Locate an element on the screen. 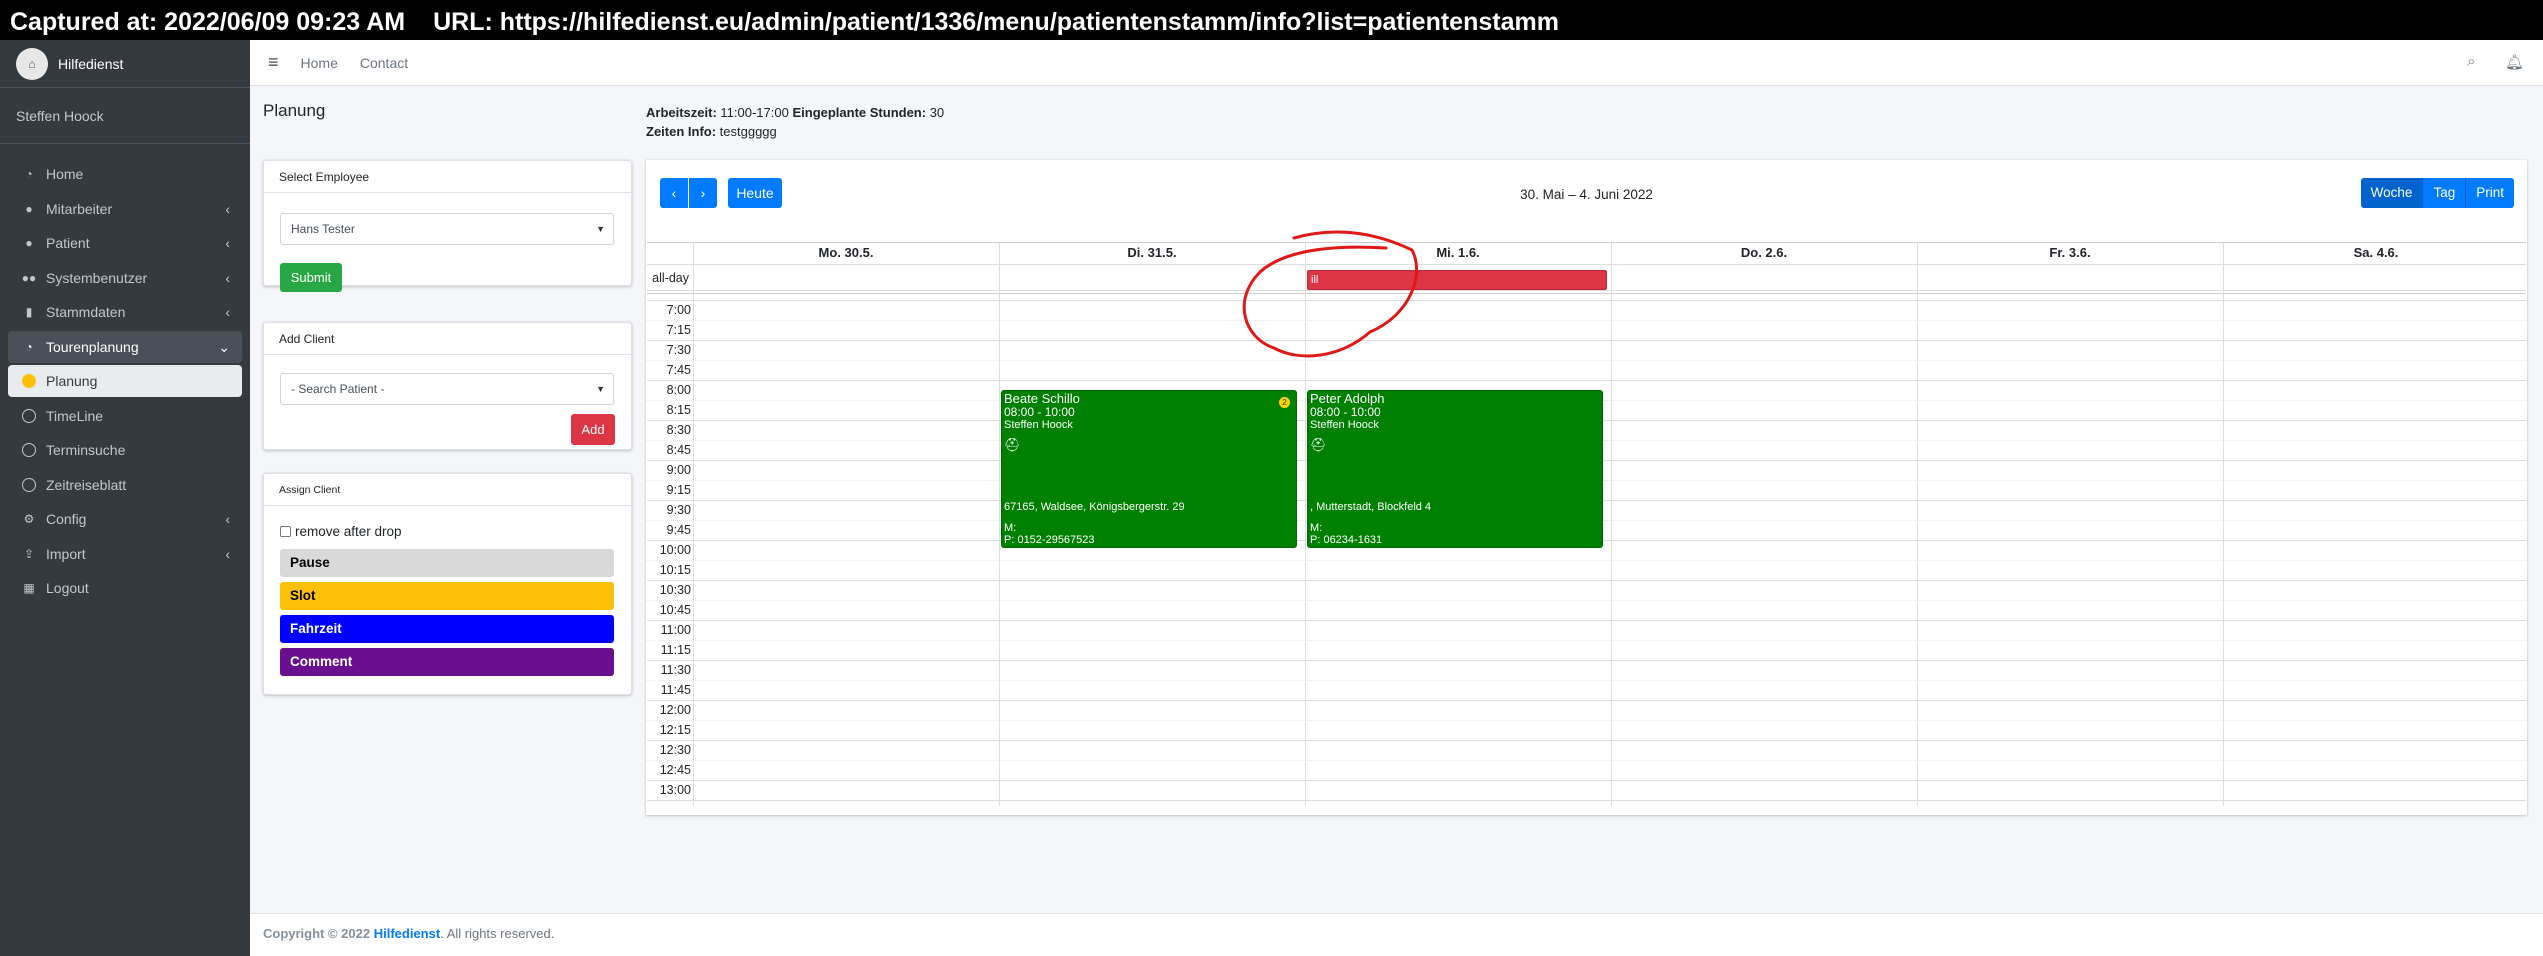  select-employee-card: Select Employee Hans Tester ▼ Submit is located at coordinates (447, 226).